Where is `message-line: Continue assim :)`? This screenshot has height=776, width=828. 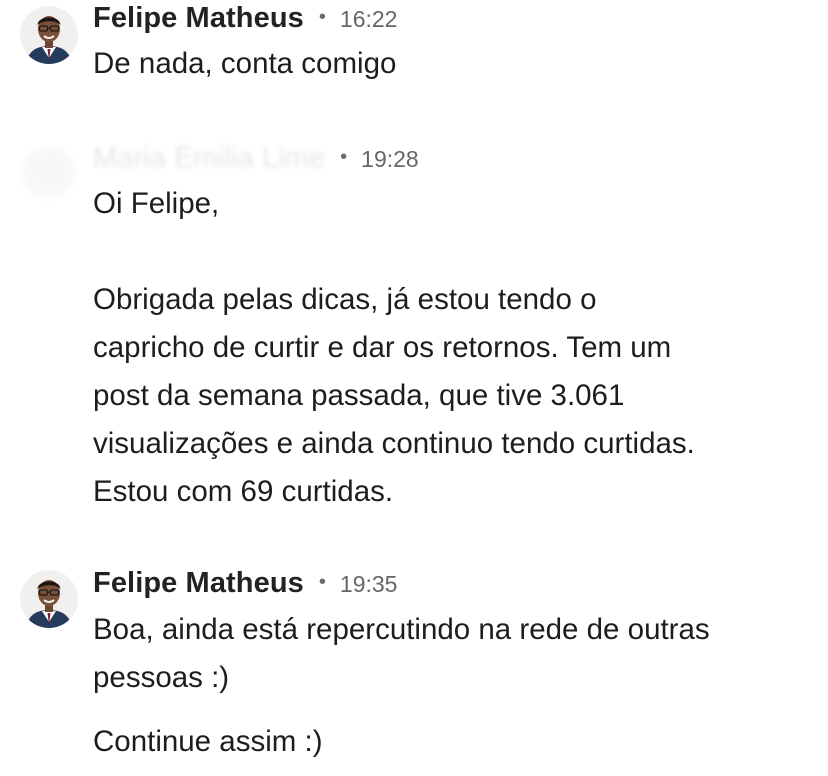 message-line: Continue assim :) is located at coordinates (208, 741).